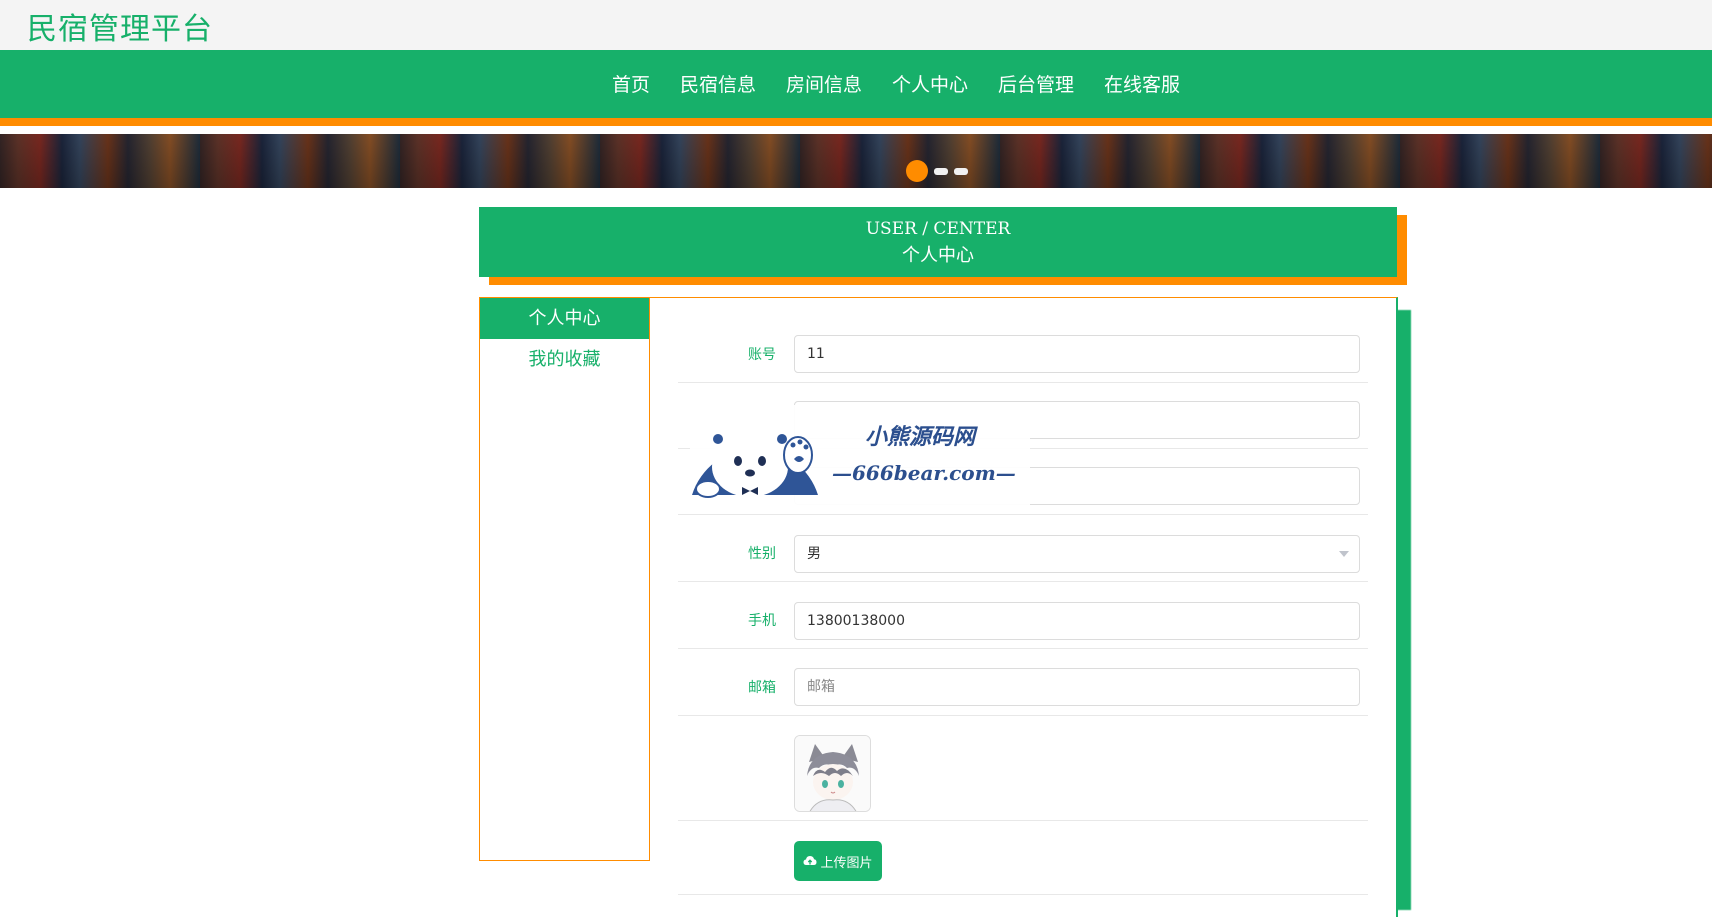 The image size is (1712, 917). I want to click on nav-home: 首页, so click(631, 83).